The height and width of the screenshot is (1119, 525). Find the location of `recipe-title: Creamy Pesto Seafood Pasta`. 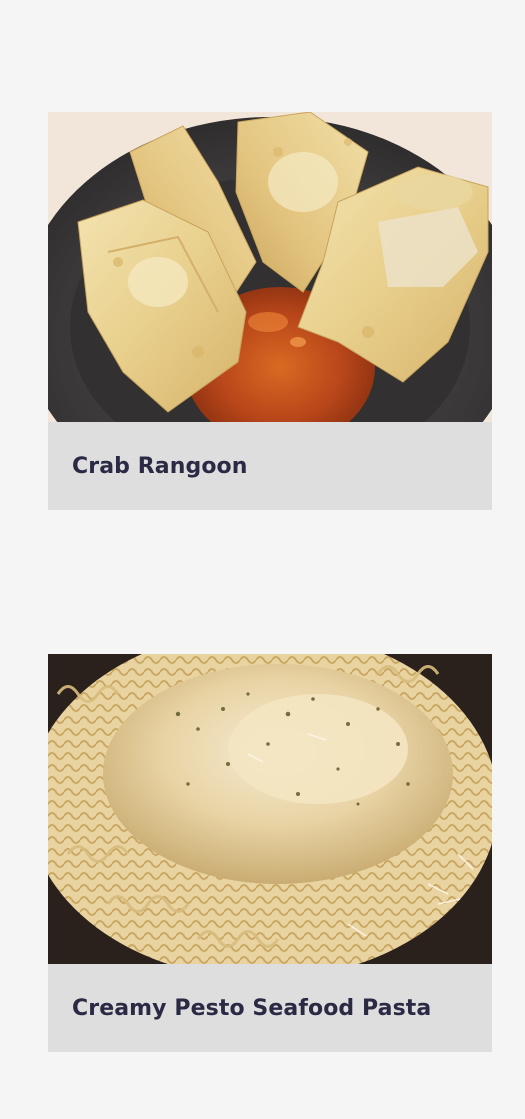

recipe-title: Creamy Pesto Seafood Pasta is located at coordinates (251, 1008).